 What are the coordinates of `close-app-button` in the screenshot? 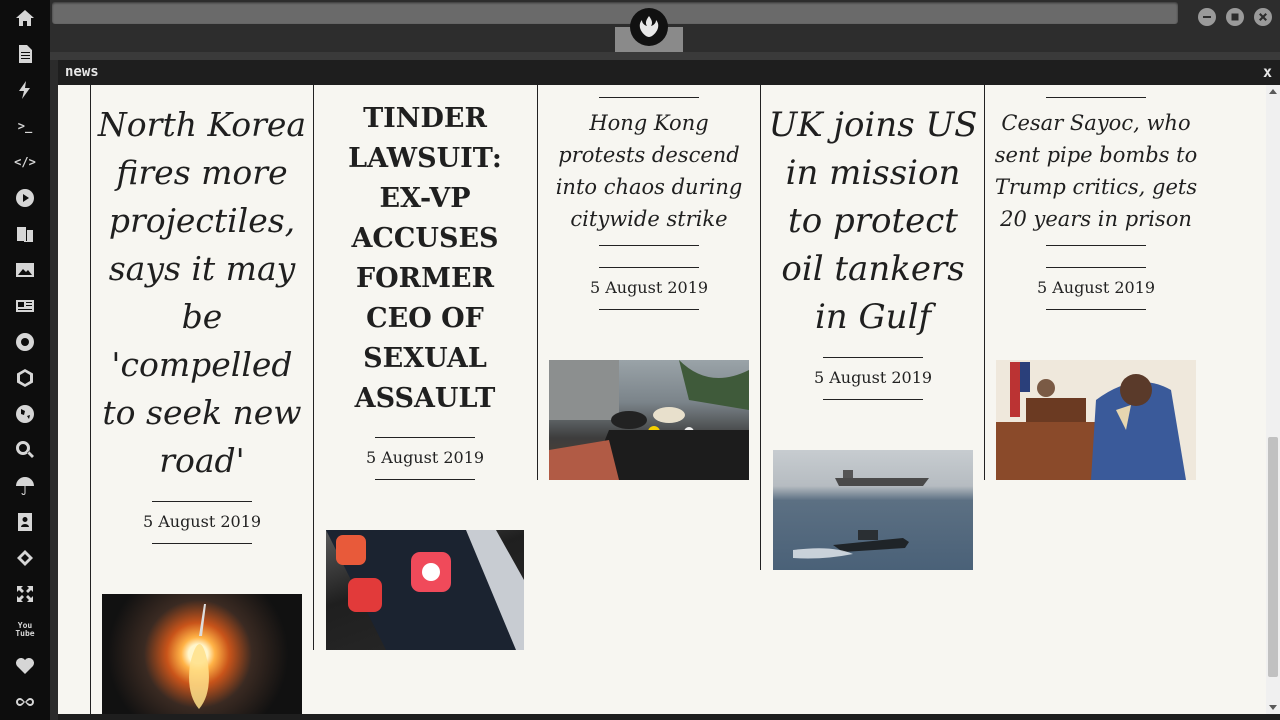 It's located at (1263, 17).